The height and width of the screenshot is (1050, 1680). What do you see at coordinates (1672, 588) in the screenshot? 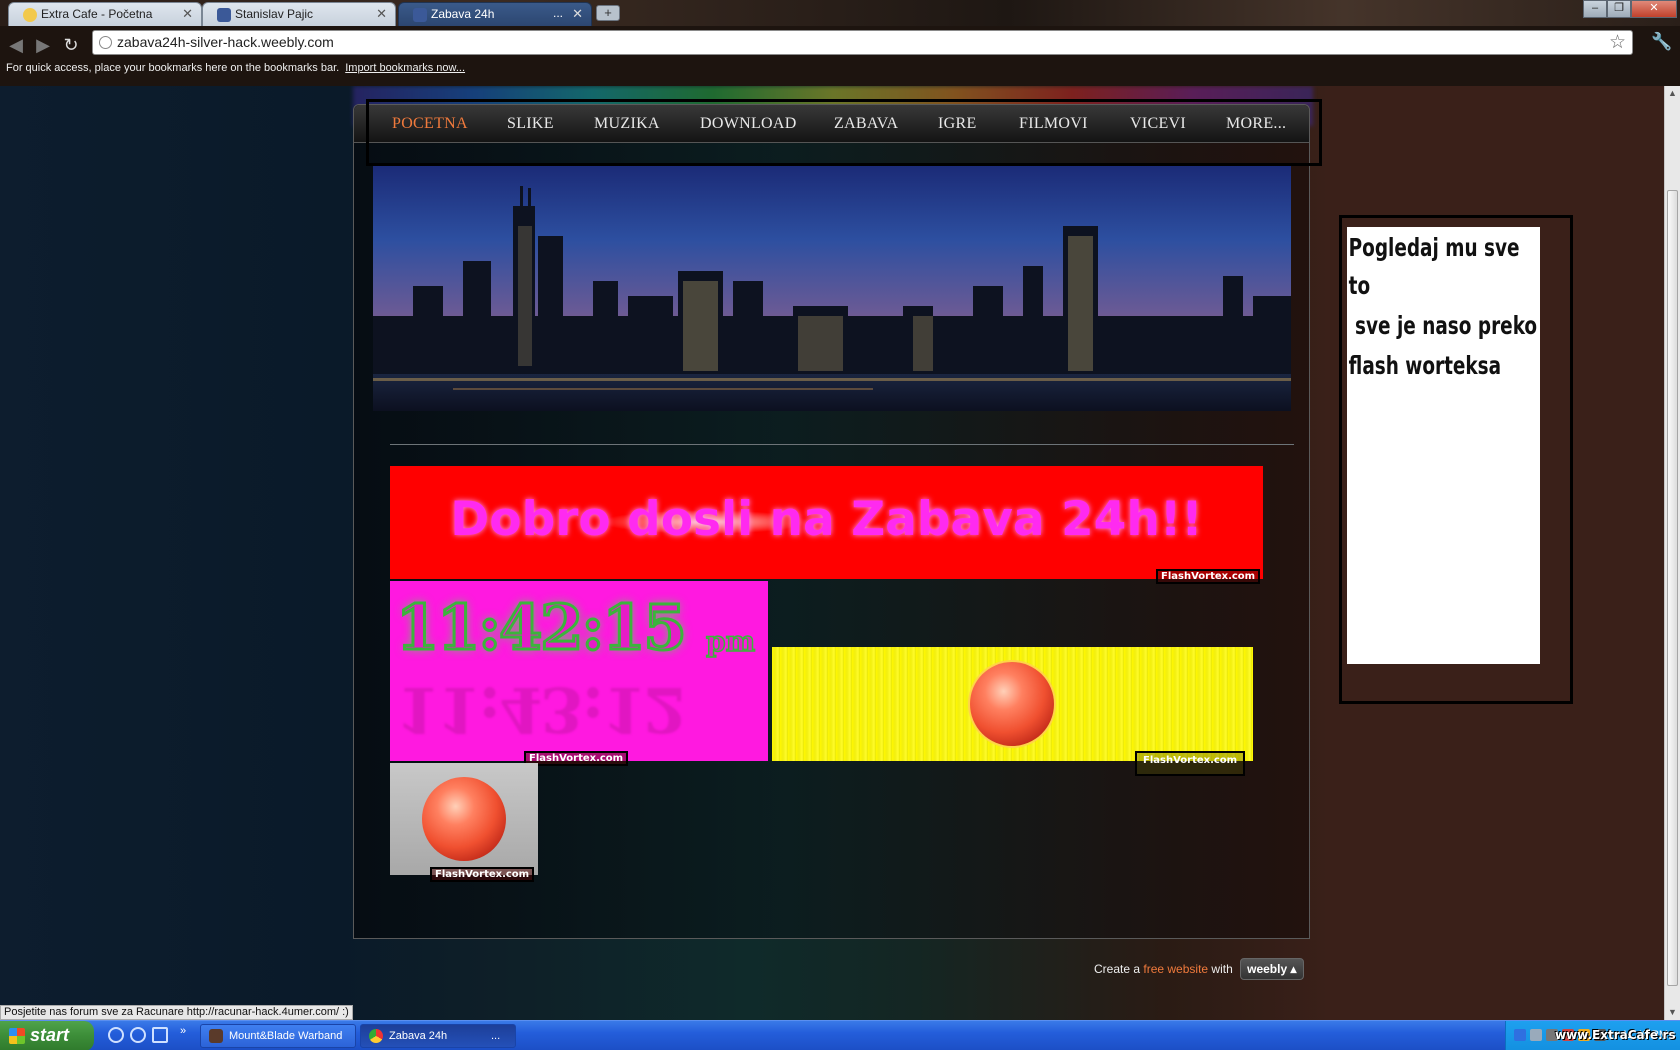
I see `scroll-thumb` at bounding box center [1672, 588].